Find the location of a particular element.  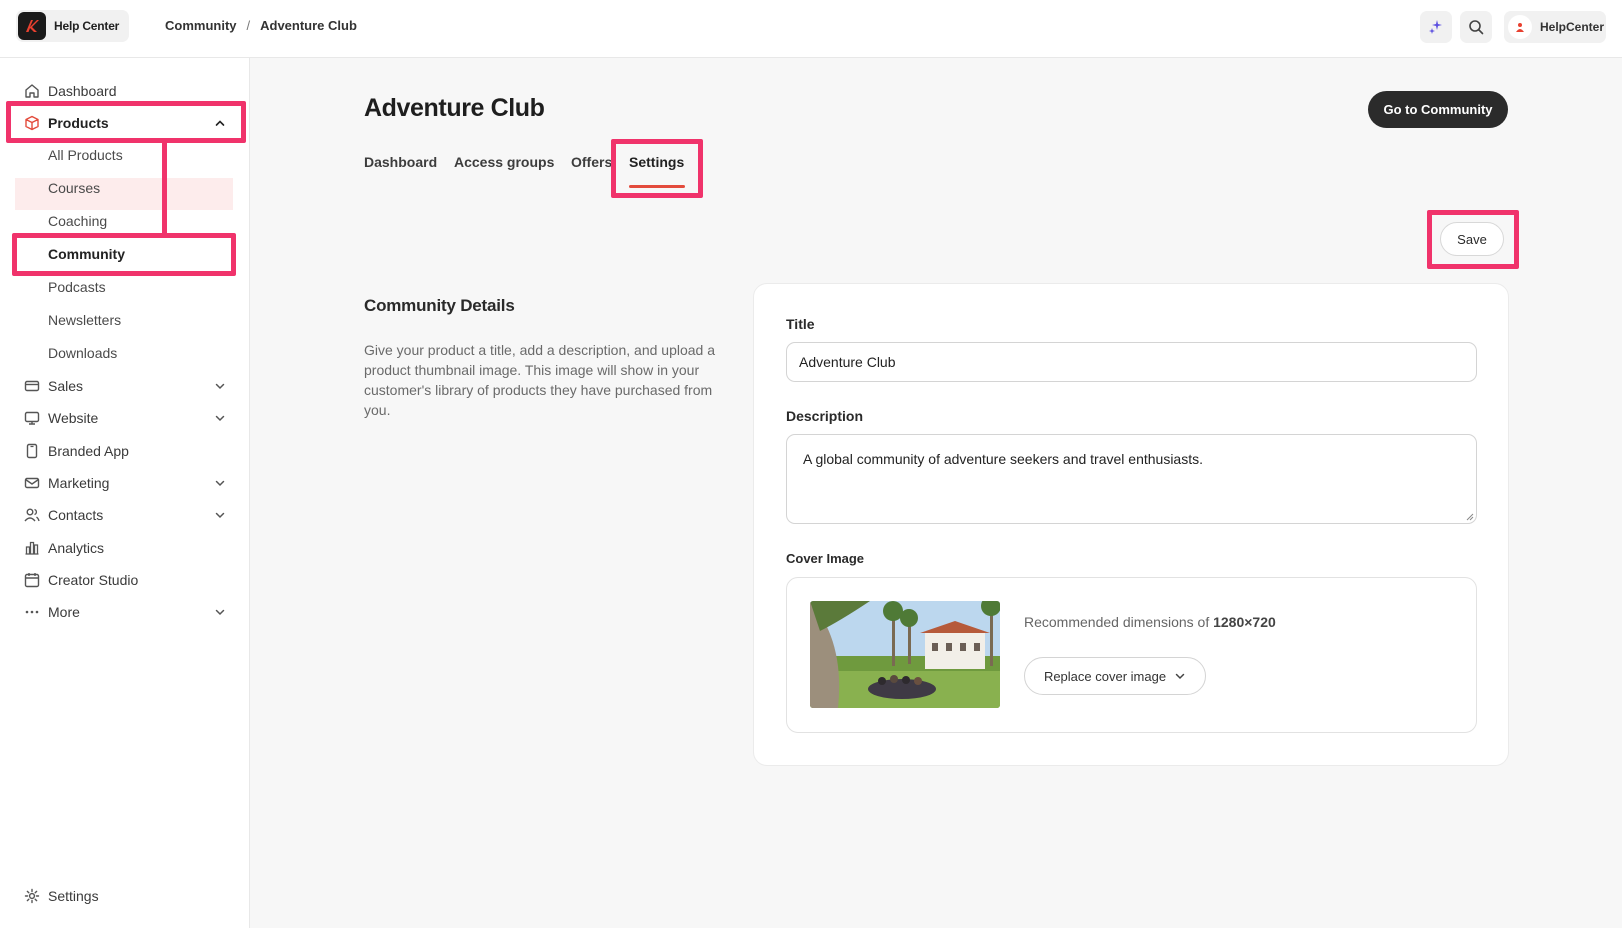

tab-offers: Offers is located at coordinates (591, 162).